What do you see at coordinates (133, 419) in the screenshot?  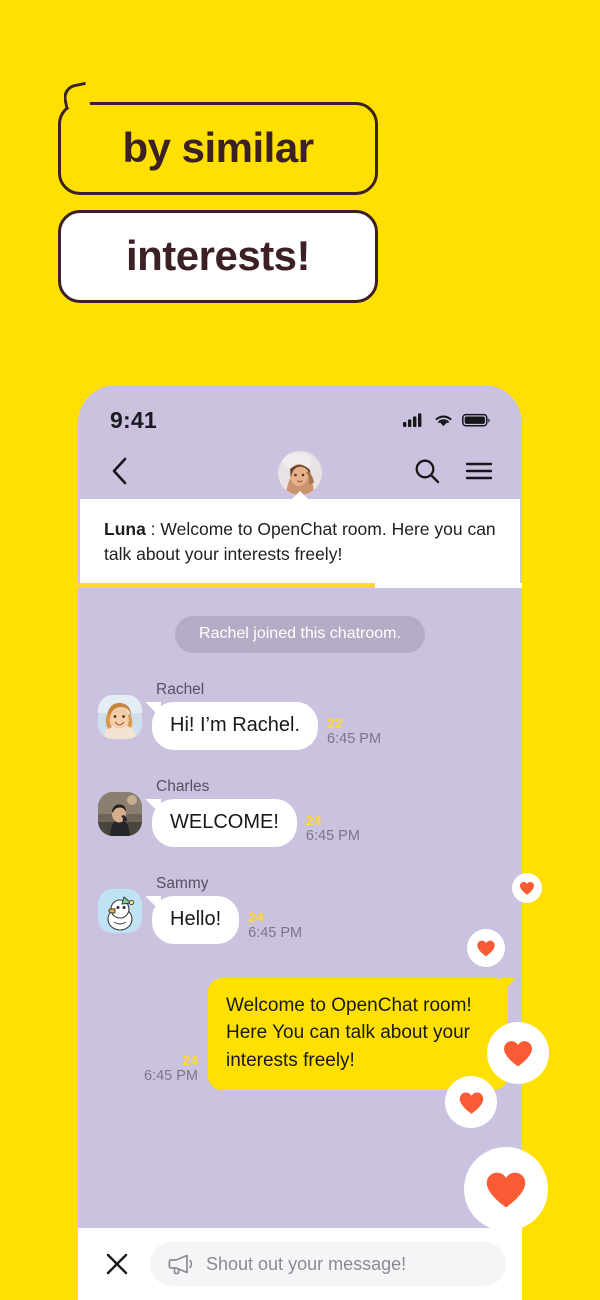 I see `status-bar-time: 9:41` at bounding box center [133, 419].